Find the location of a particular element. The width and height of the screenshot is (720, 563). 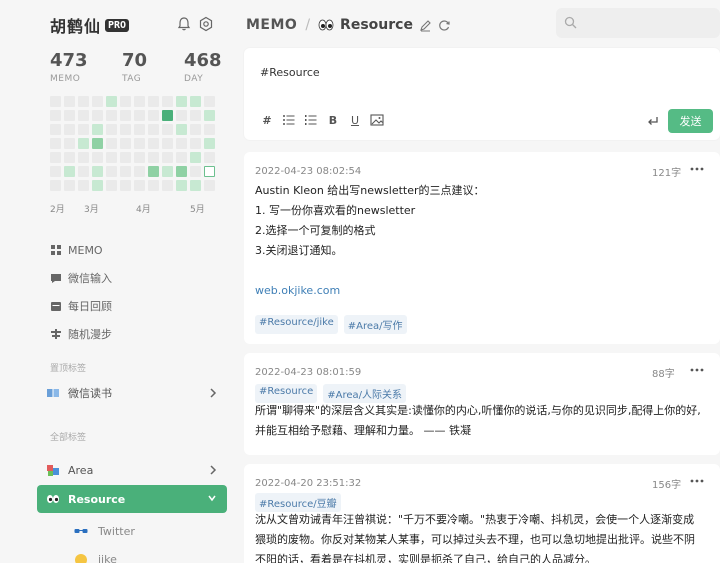

bullet-list-icon is located at coordinates (289, 120).